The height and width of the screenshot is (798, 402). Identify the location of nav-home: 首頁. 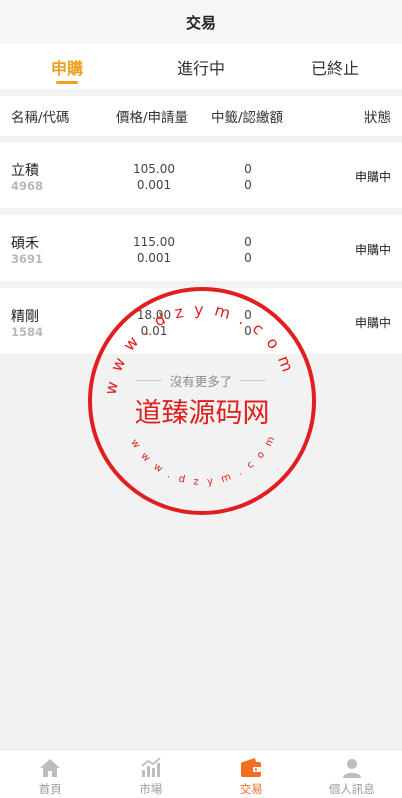
(50, 774).